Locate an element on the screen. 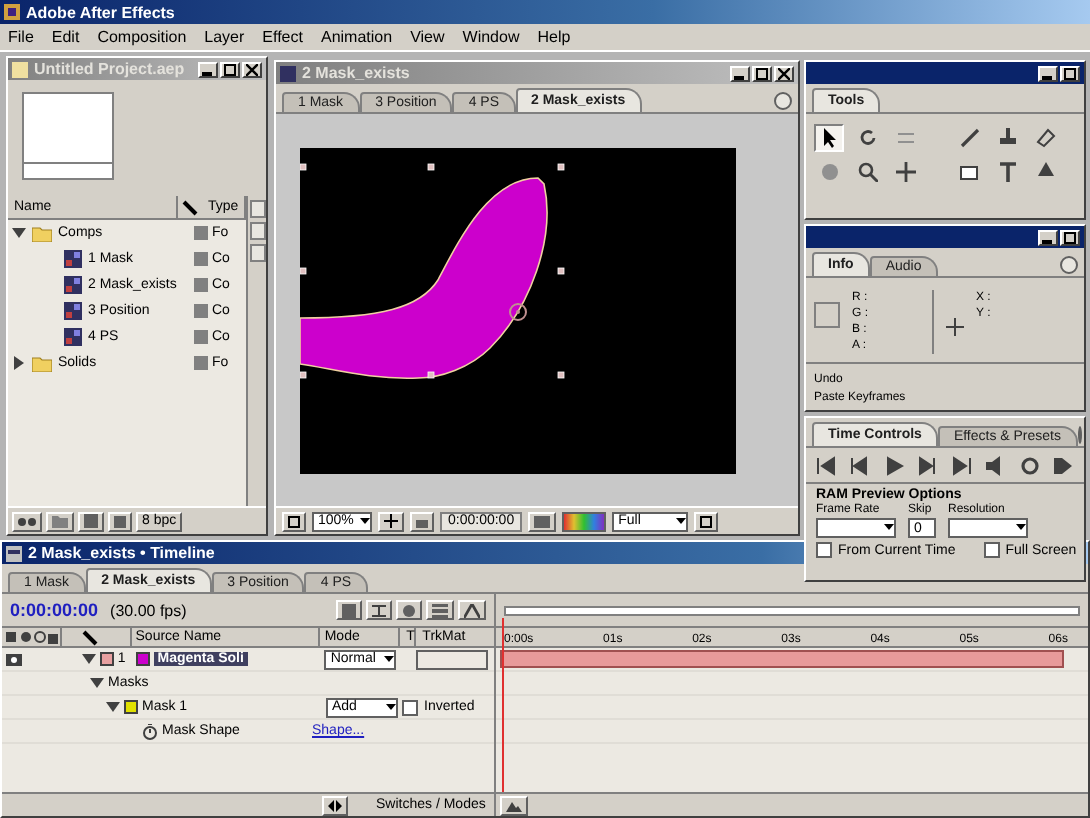 The height and width of the screenshot is (818, 1090). av-features-icon is located at coordinates (32, 637).